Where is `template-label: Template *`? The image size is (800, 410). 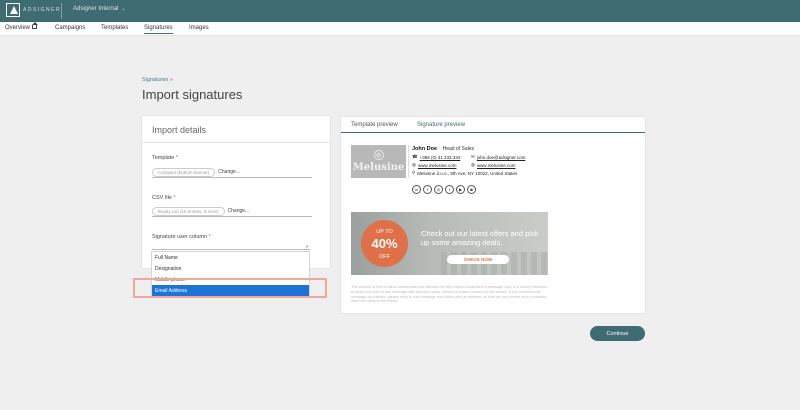 template-label: Template * is located at coordinates (165, 158).